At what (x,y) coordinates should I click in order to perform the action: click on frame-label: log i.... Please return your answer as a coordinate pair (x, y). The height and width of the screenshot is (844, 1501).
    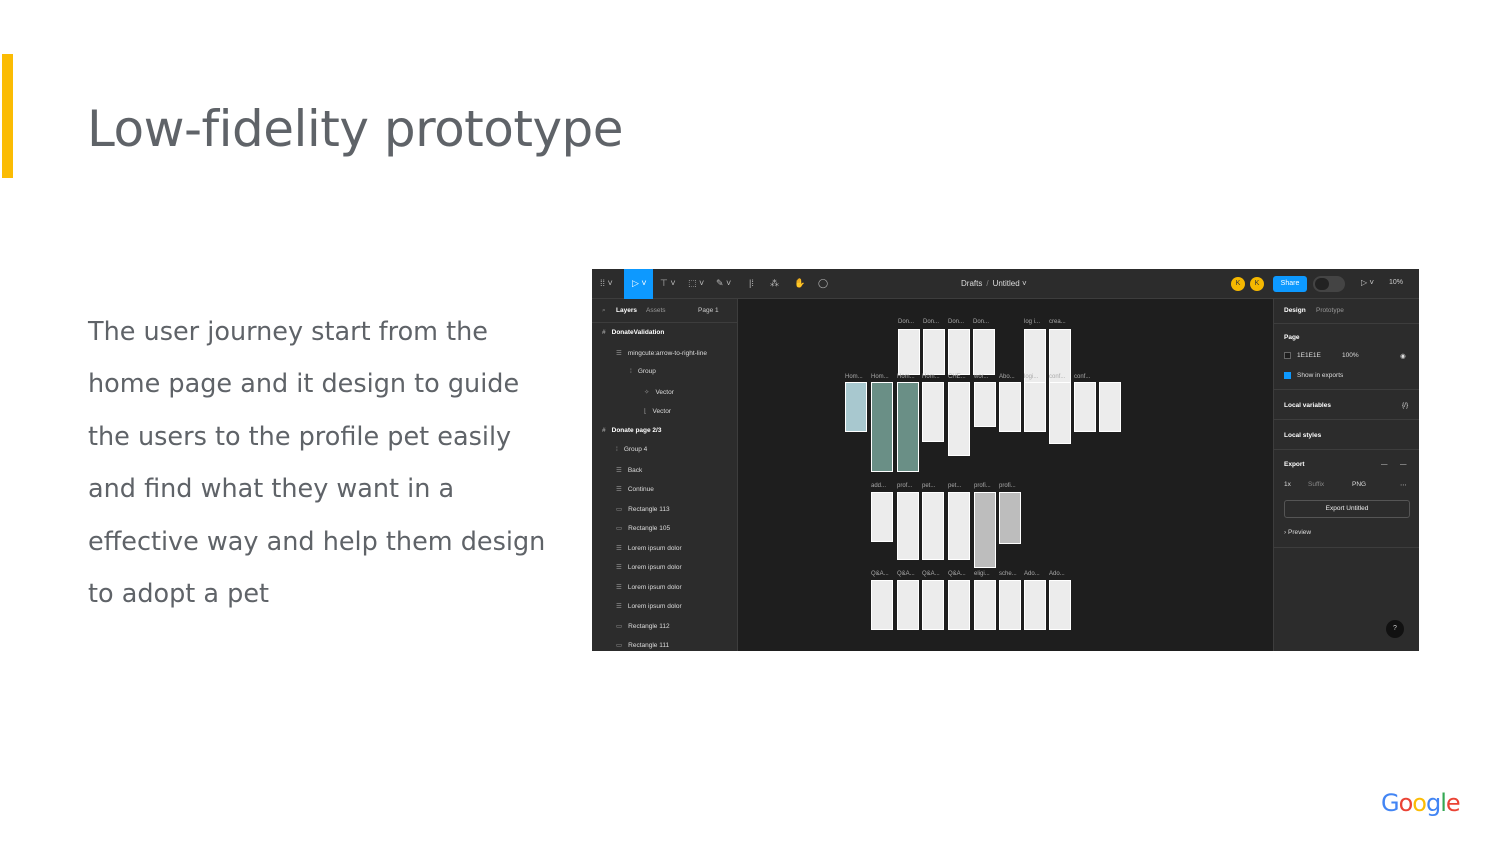
    Looking at the image, I should click on (1032, 322).